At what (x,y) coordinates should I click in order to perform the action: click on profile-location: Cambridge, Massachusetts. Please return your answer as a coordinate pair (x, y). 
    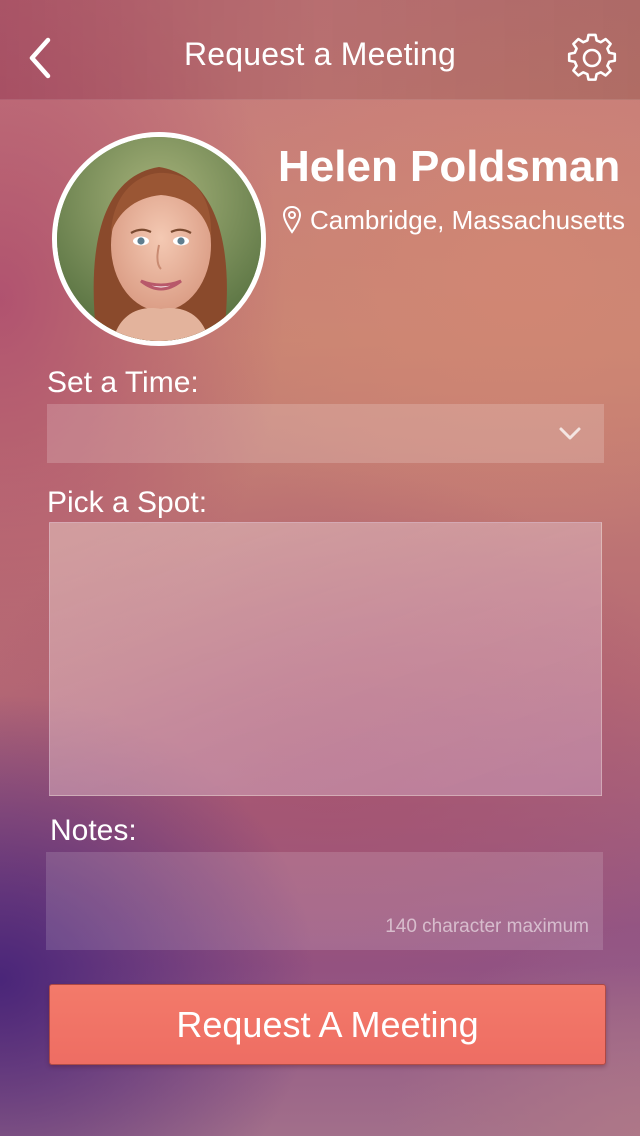
    Looking at the image, I should click on (461, 220).